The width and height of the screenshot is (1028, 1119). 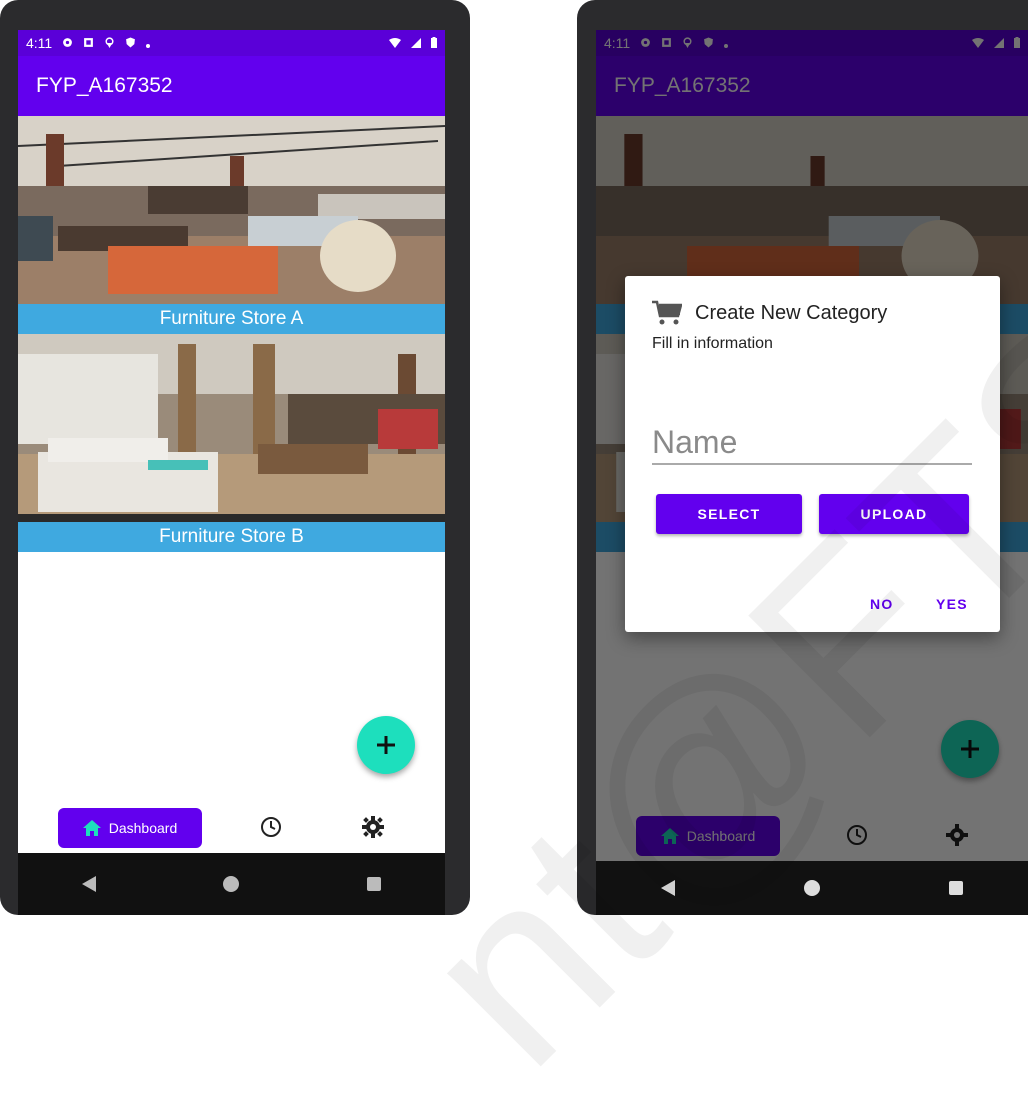 I want to click on app-title: FYP_A167352, so click(x=104, y=85).